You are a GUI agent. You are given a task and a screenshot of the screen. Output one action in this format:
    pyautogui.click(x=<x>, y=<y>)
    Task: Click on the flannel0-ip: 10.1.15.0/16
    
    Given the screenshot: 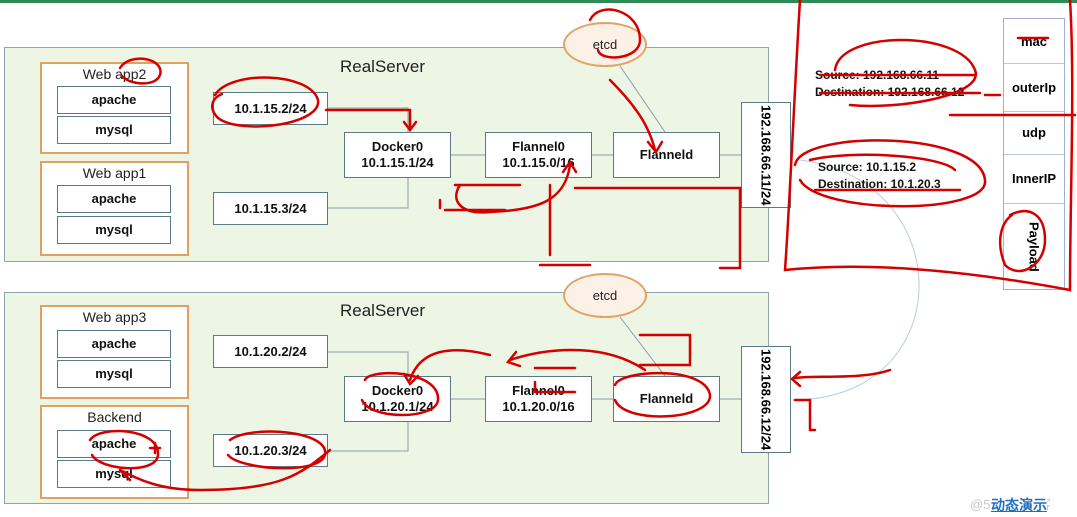 What is the action you would take?
    pyautogui.click(x=538, y=162)
    